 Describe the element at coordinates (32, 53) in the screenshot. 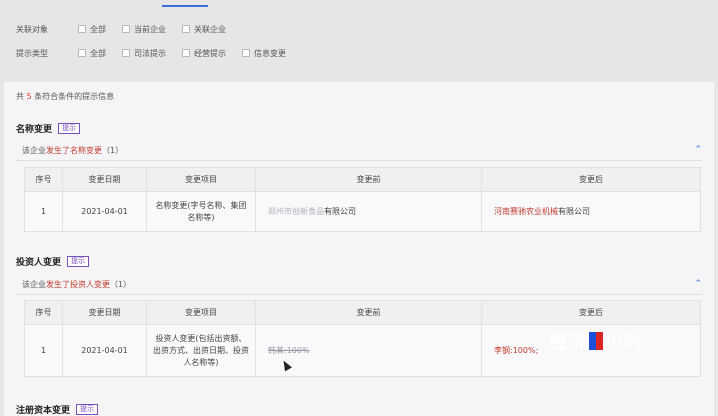

I see `filter-type-label: 提示类型` at that location.